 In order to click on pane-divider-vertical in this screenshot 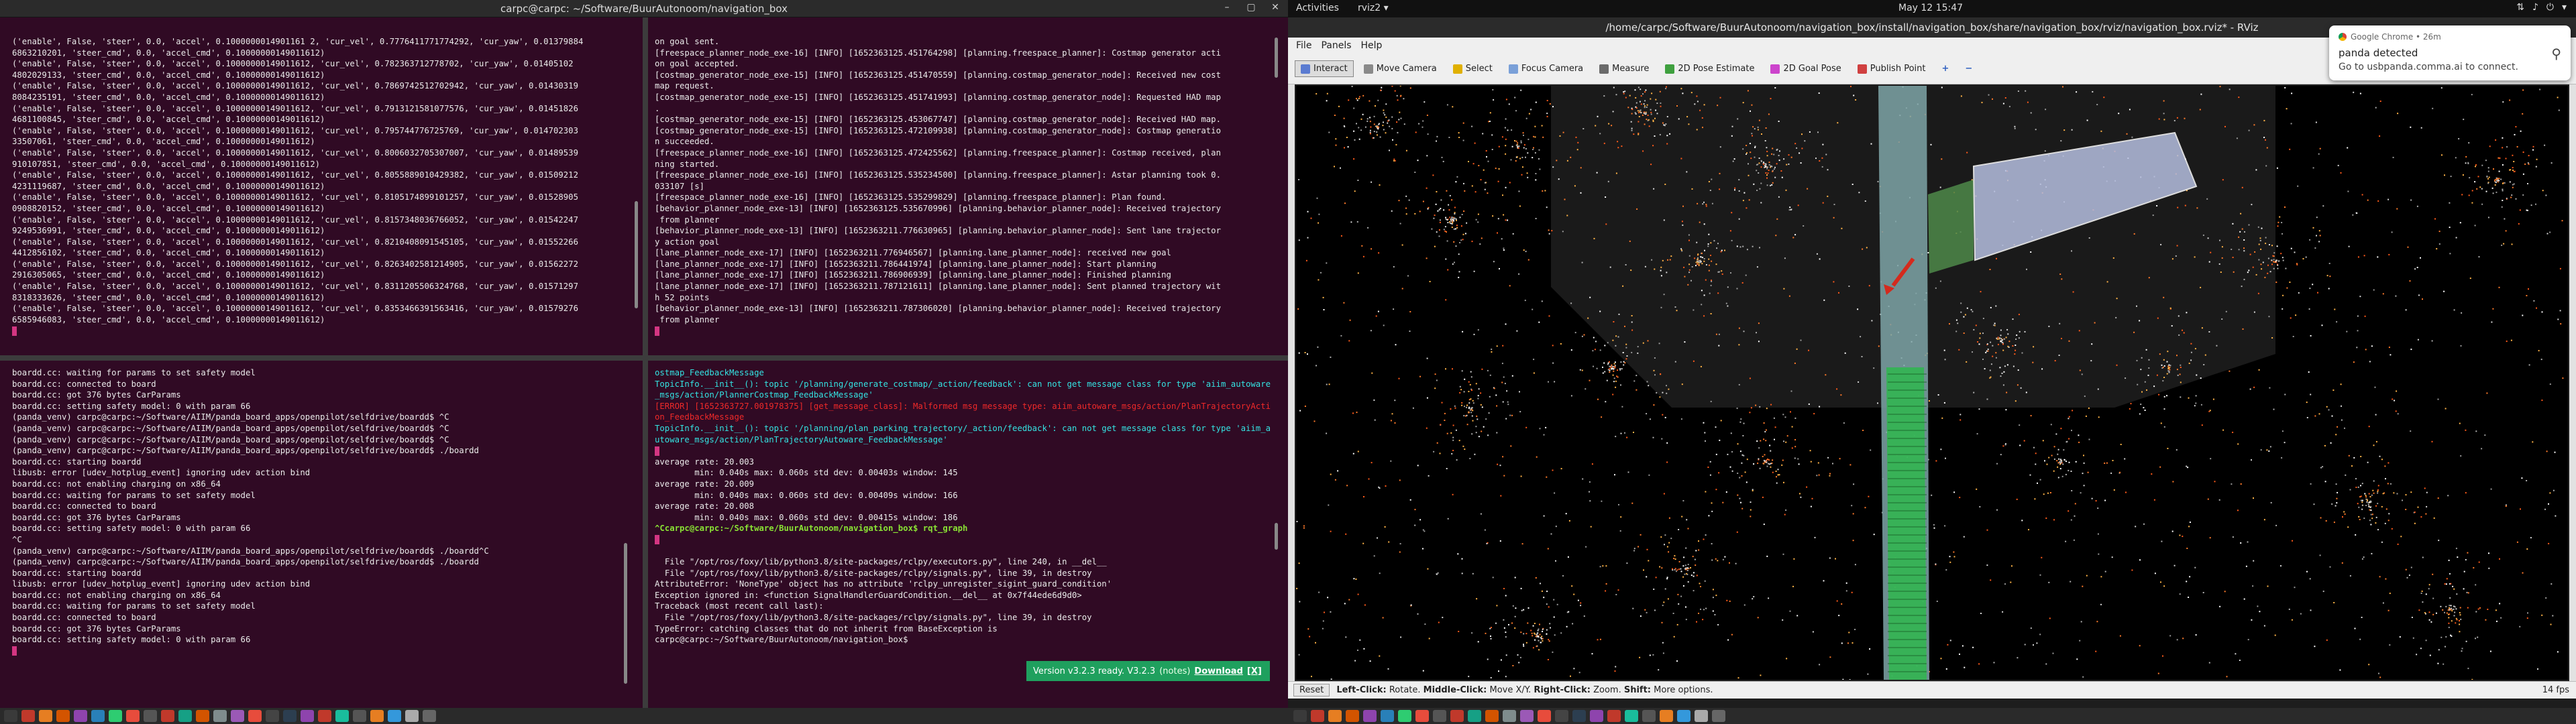, I will do `click(645, 363)`.